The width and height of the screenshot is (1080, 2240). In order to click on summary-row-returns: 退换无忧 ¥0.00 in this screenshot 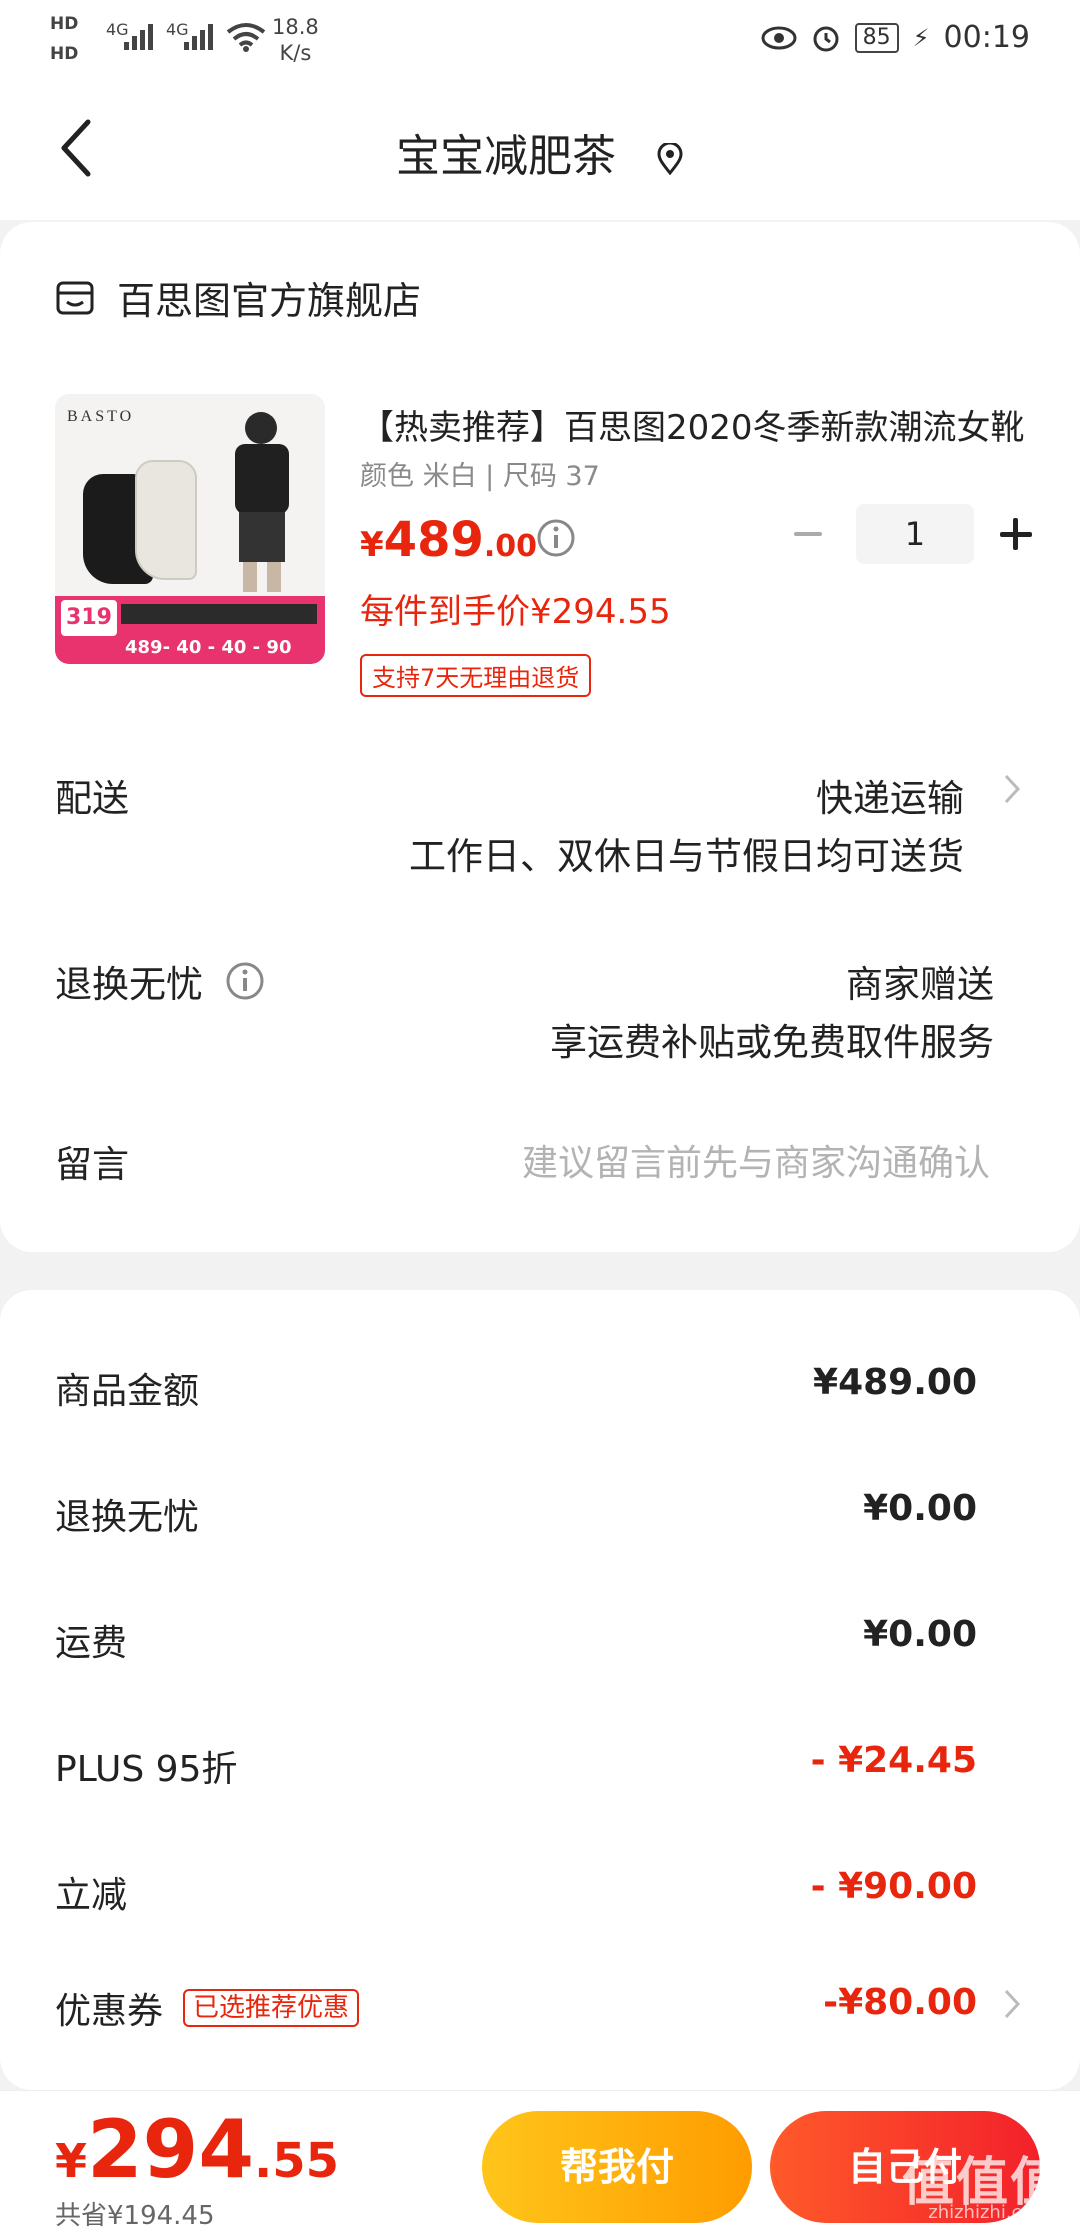, I will do `click(516, 1518)`.